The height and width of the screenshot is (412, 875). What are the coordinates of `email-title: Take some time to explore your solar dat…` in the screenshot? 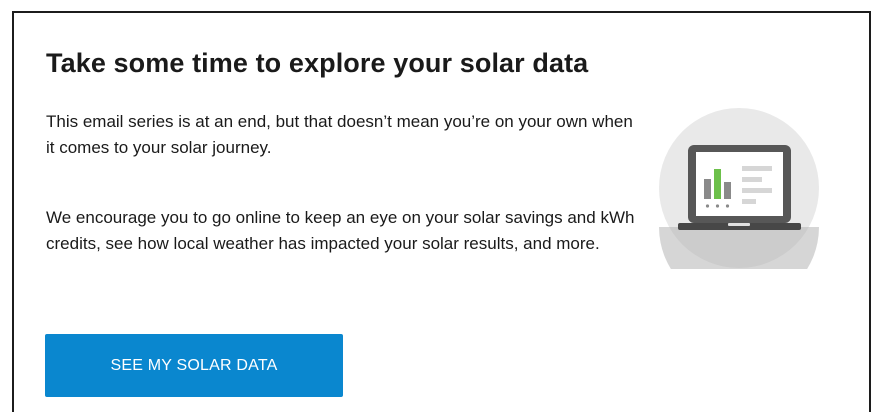 It's located at (317, 63).